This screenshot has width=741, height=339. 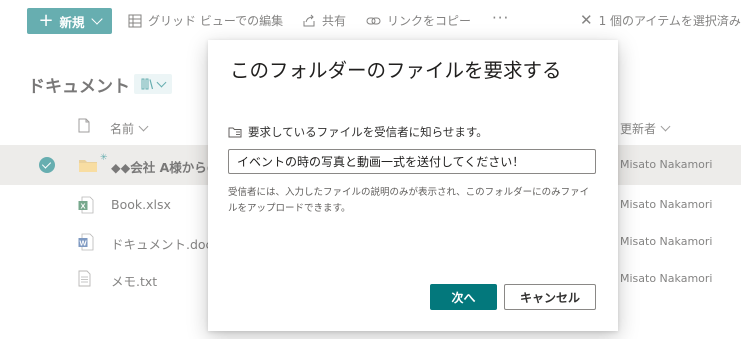 I want to click on cancel-button: キャンセル, so click(x=550, y=297).